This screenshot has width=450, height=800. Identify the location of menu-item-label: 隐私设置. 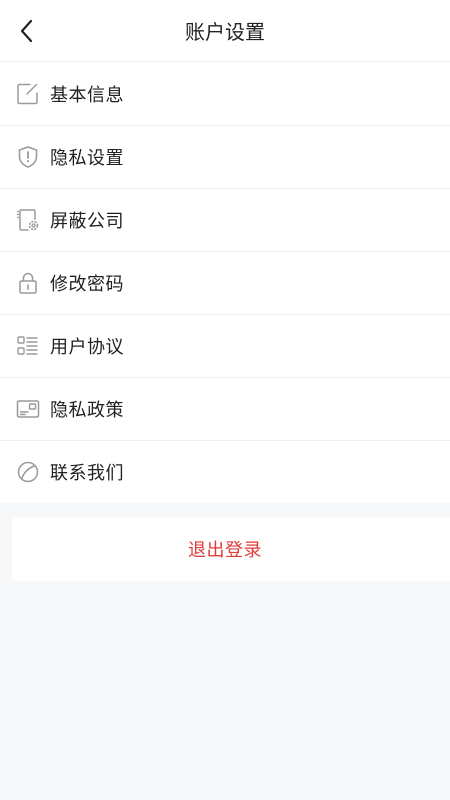
(87, 158).